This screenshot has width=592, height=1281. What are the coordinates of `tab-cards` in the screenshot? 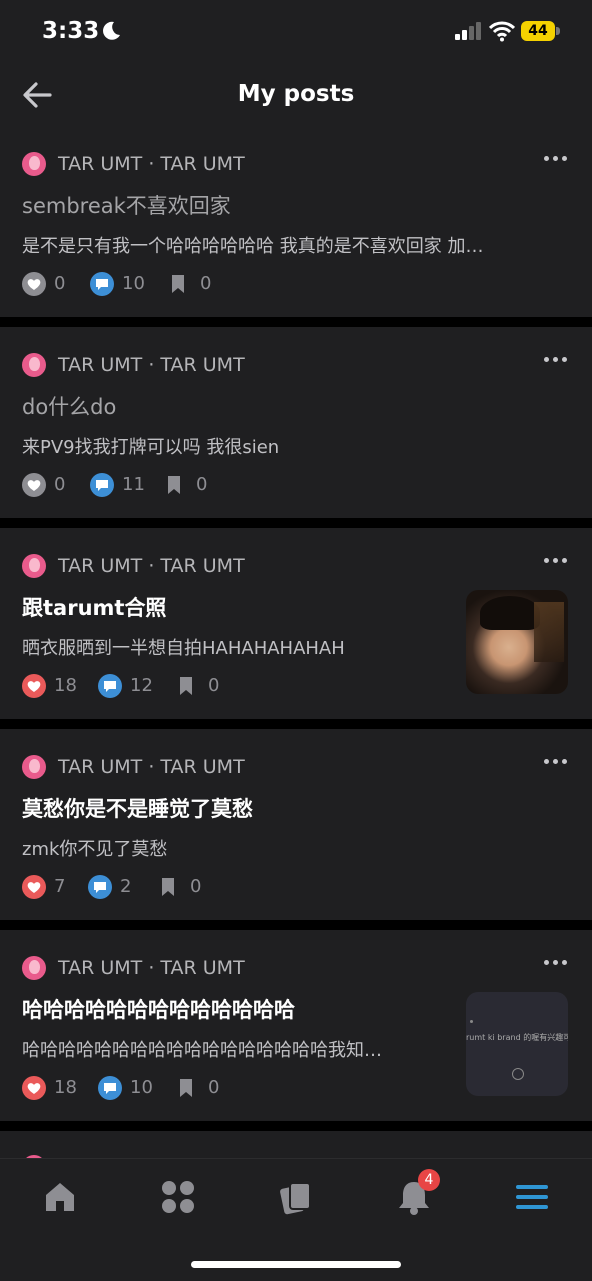 It's located at (296, 1197).